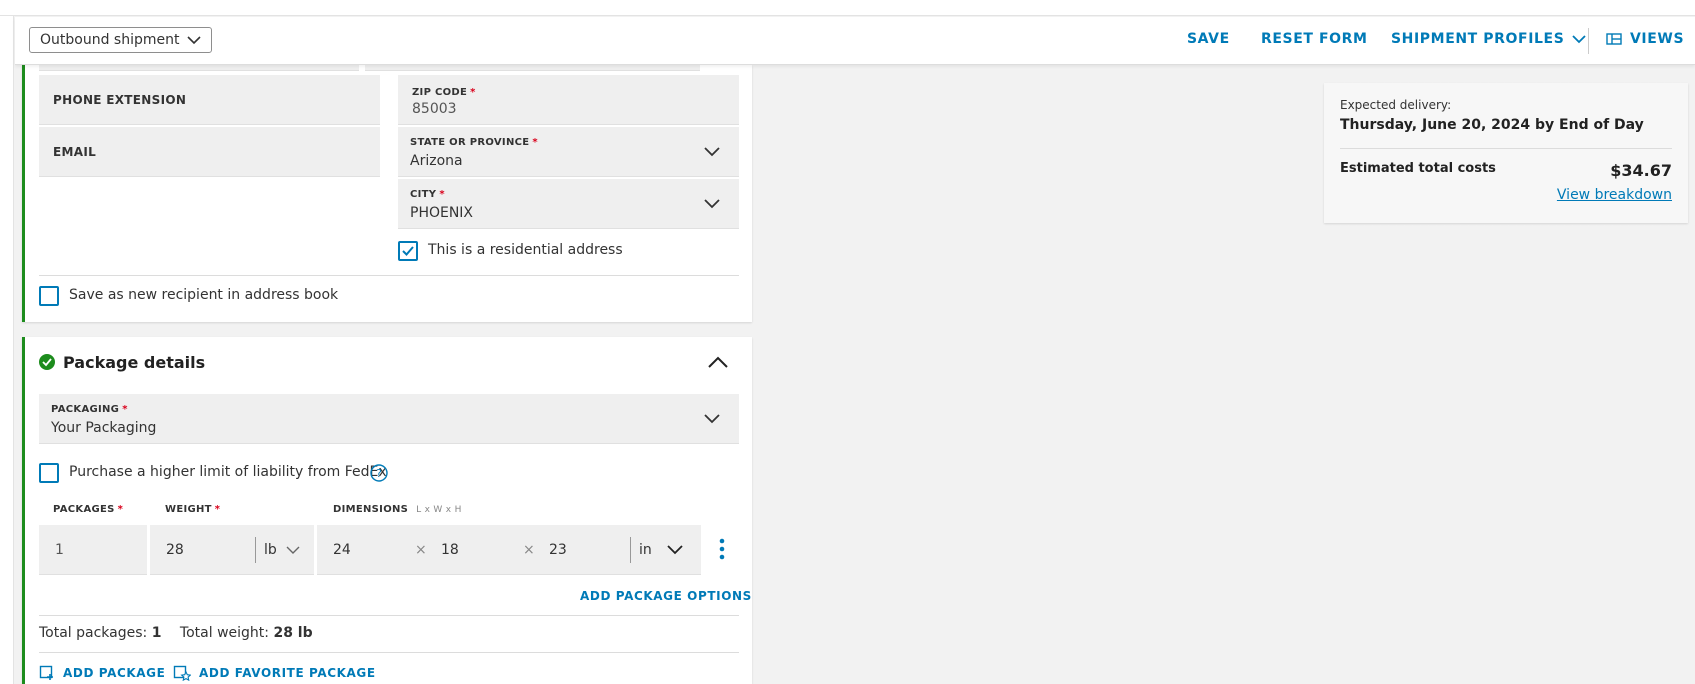 This screenshot has height=684, width=1695. What do you see at coordinates (440, 92) in the screenshot?
I see `zip-code-label-text: ZIP CODE` at bounding box center [440, 92].